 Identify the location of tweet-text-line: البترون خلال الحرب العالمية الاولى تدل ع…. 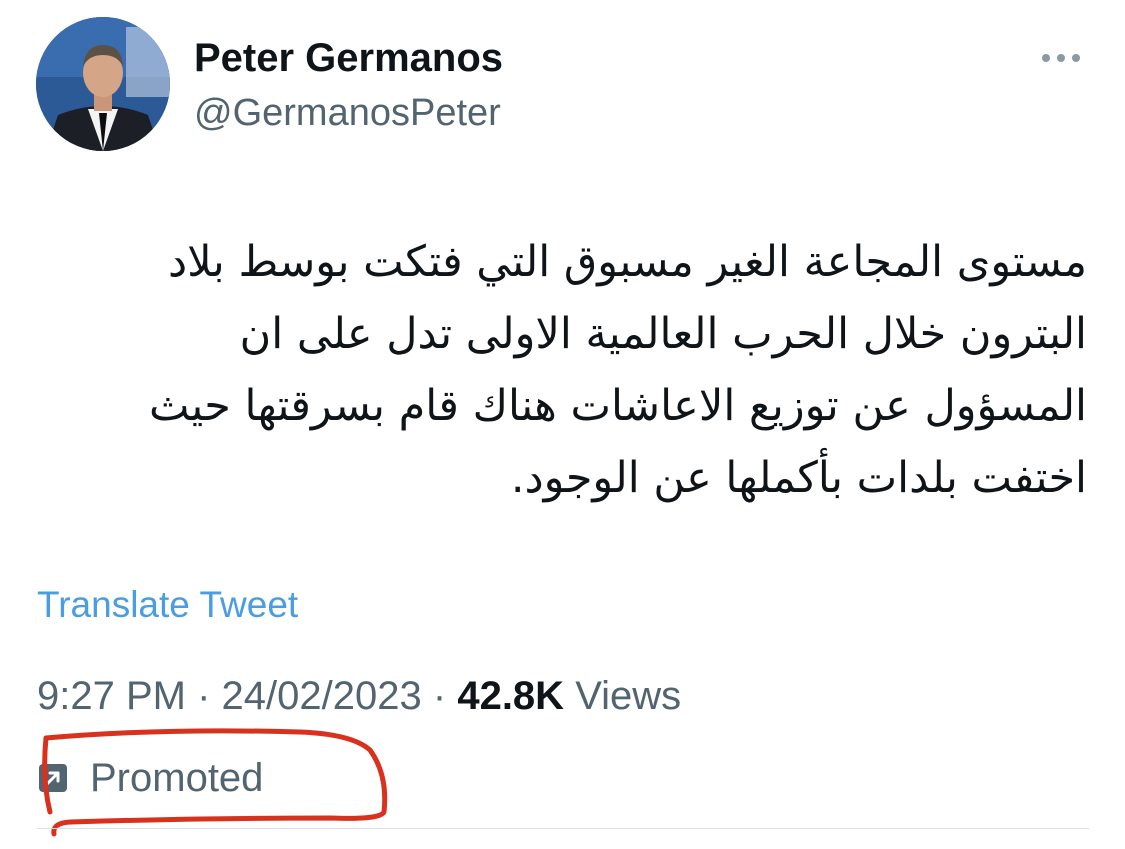
(663, 334).